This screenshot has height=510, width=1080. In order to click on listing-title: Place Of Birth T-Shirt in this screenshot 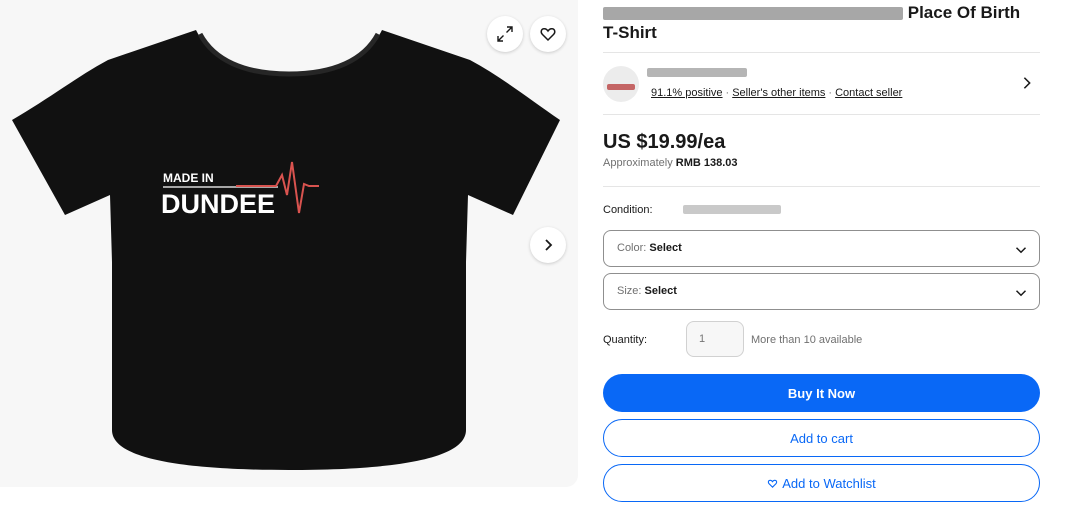, I will do `click(821, 23)`.